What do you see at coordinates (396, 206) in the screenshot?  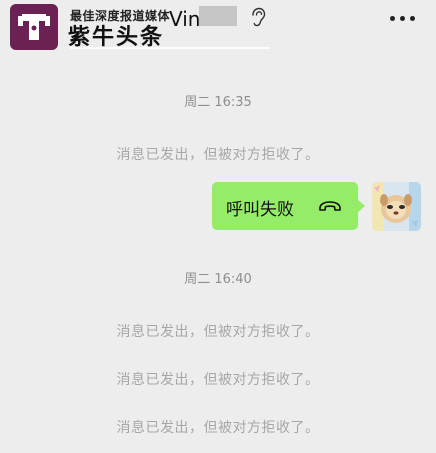 I see `user-avatar` at bounding box center [396, 206].